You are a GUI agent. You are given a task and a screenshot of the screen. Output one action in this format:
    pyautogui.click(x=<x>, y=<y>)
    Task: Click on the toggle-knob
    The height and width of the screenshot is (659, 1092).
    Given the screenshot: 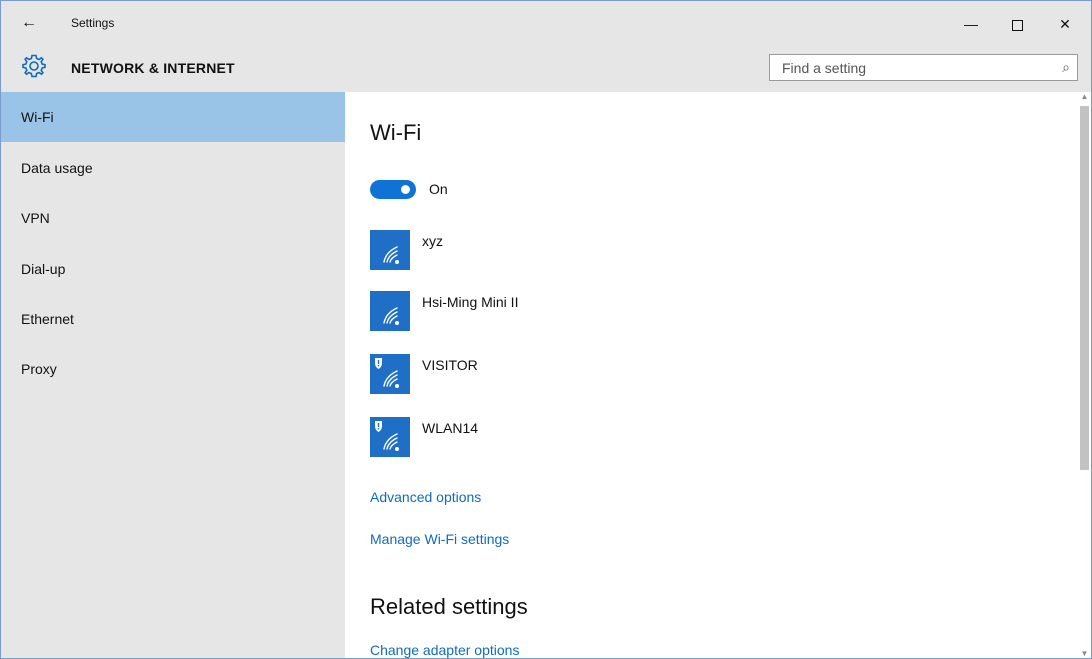 What is the action you would take?
    pyautogui.click(x=405, y=189)
    